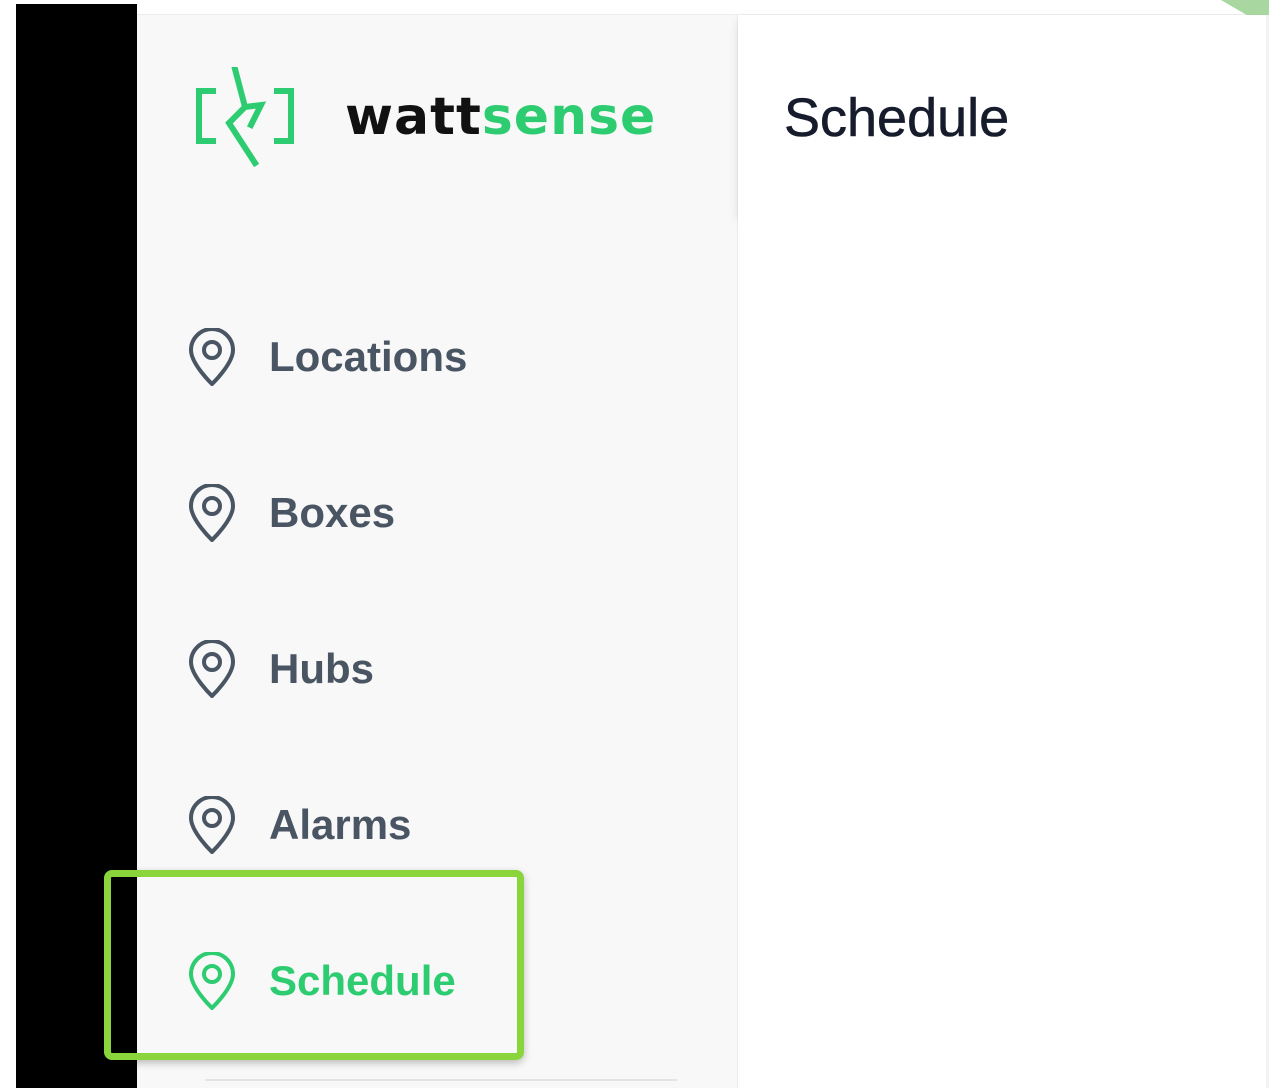  I want to click on sidebar-item-label: Locations, so click(368, 356).